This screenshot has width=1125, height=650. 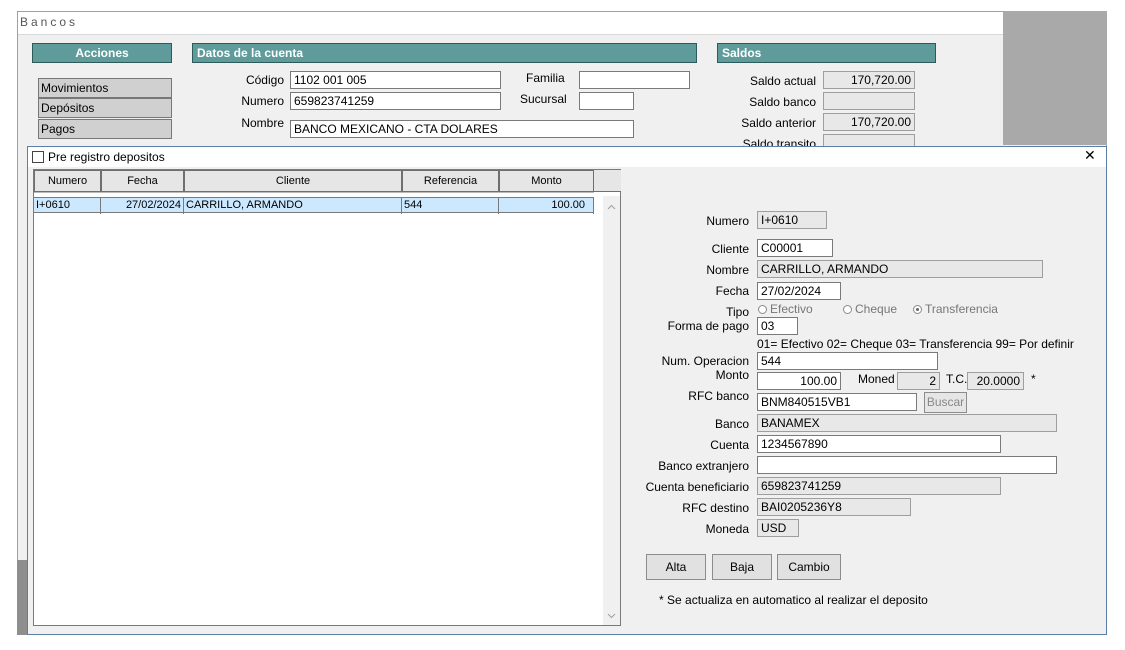 I want to click on numero-cuenta-field: 659823741259, so click(x=395, y=101).